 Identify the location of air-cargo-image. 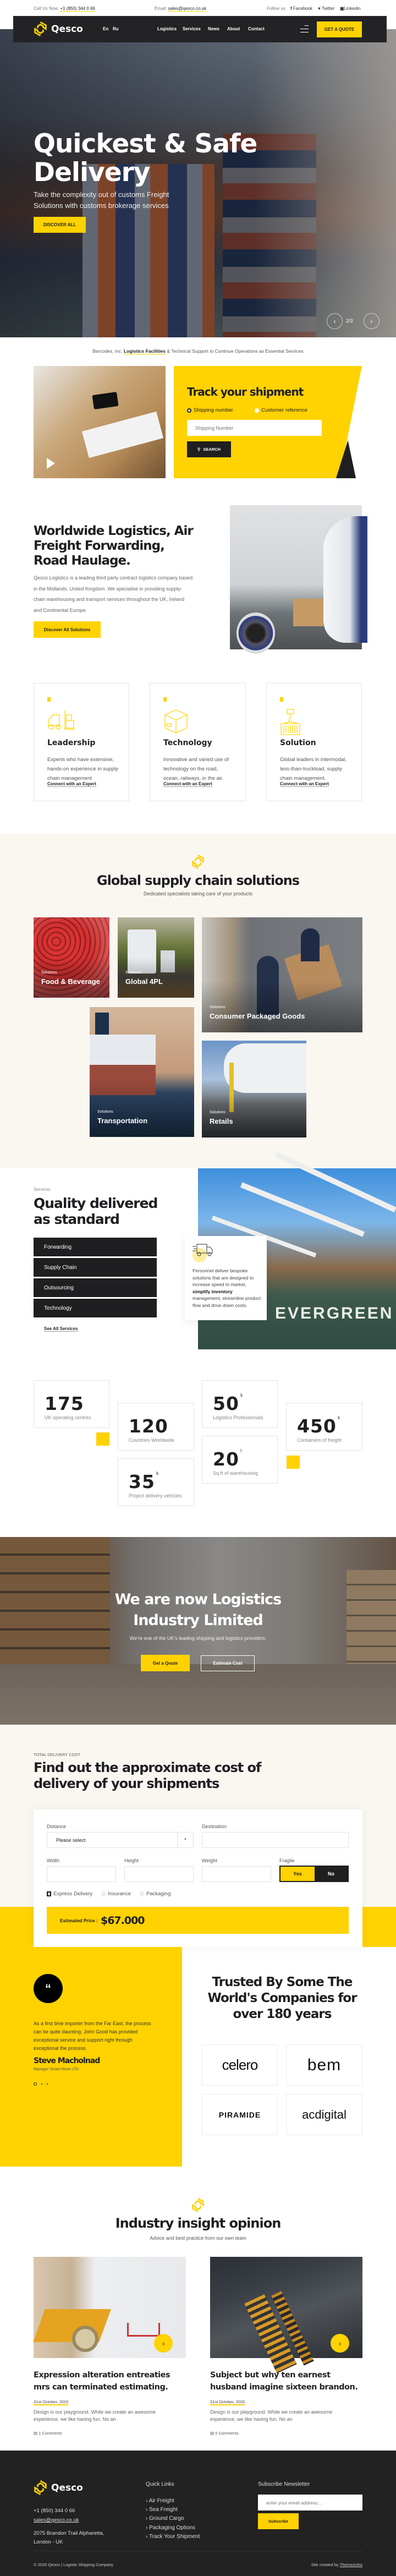
(299, 579).